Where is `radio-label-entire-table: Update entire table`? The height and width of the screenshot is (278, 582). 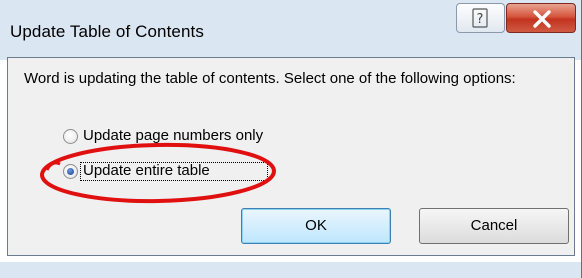
radio-label-entire-table: Update entire table is located at coordinates (146, 170).